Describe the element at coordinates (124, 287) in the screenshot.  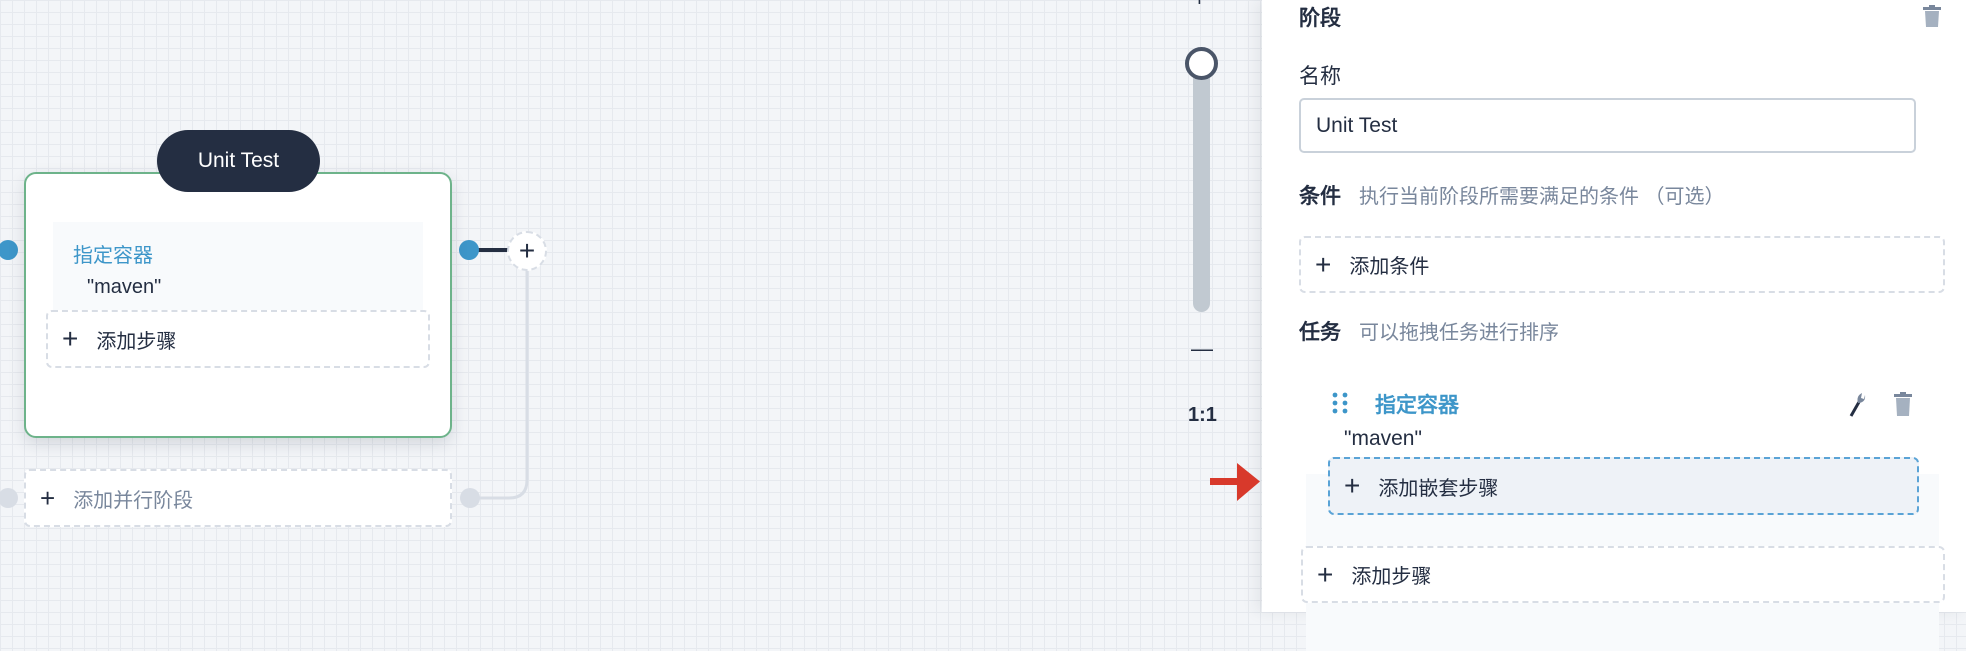
I see `step-value: "maven"` at that location.